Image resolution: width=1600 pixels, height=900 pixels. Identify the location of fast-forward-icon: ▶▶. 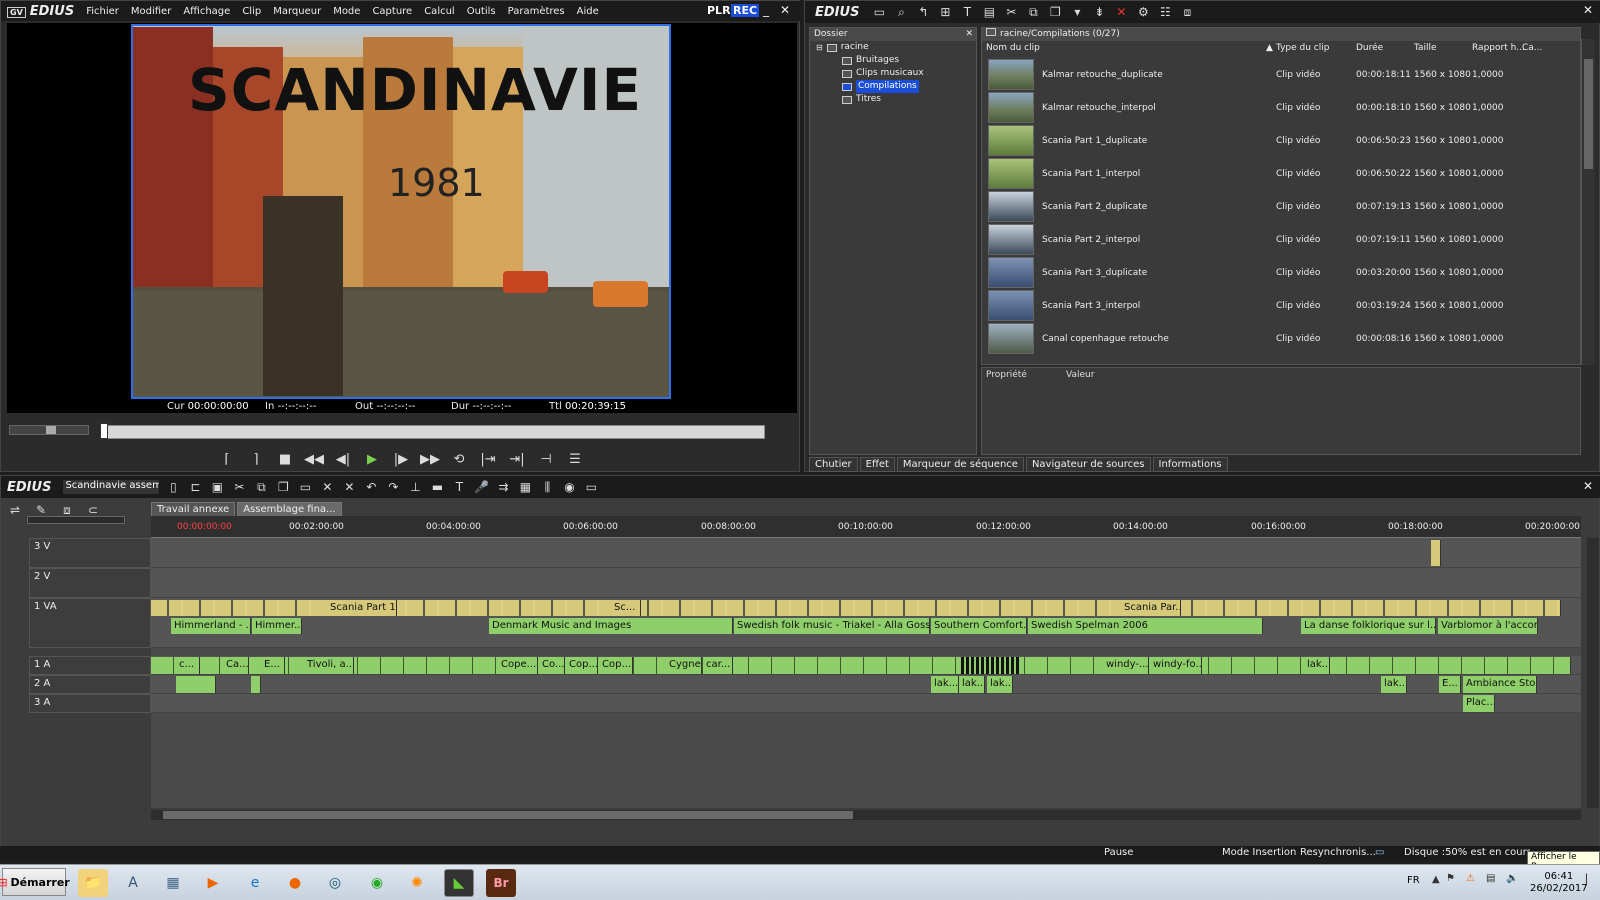
(430, 459).